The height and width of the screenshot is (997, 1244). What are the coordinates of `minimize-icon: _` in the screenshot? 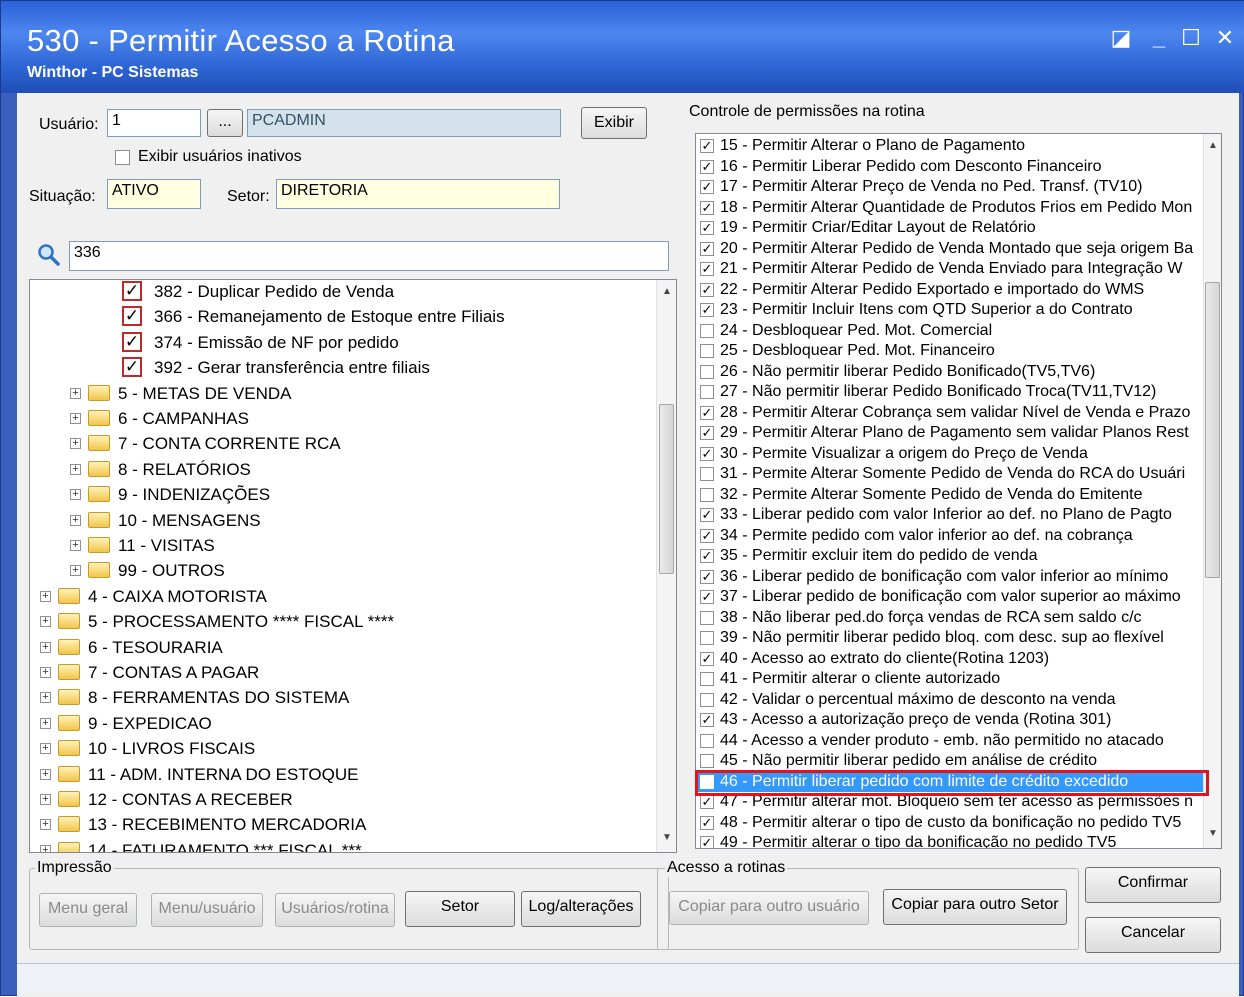 It's located at (1159, 38).